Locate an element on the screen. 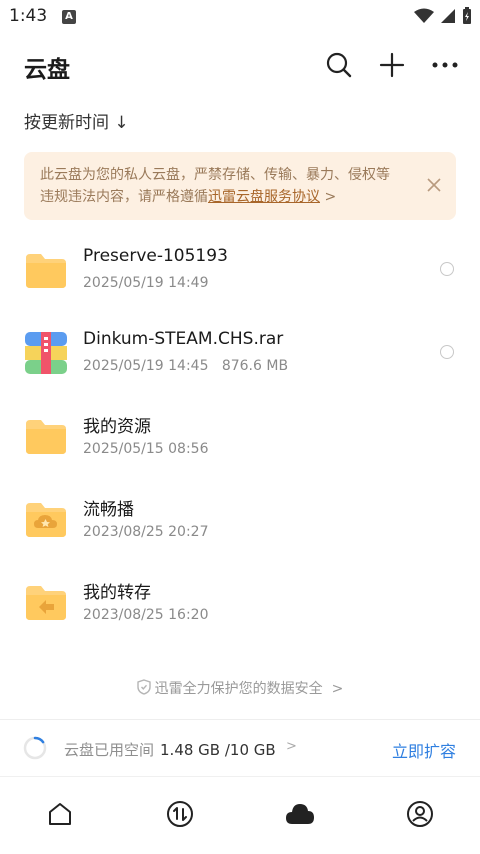 The image size is (480, 854). security-text: 迅雷全力保护您的数据安全 is located at coordinates (238, 689).